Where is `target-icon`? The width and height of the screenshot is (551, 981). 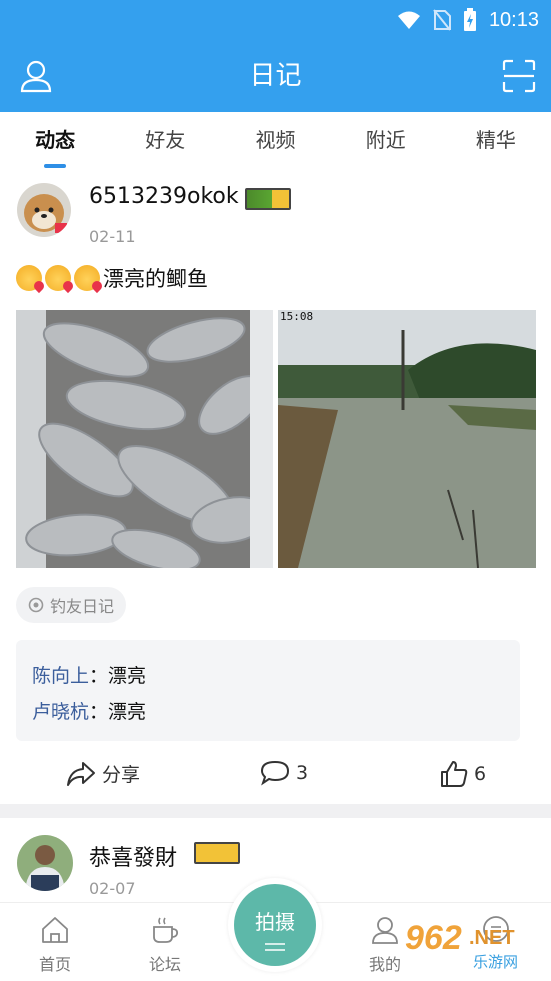 target-icon is located at coordinates (36, 605).